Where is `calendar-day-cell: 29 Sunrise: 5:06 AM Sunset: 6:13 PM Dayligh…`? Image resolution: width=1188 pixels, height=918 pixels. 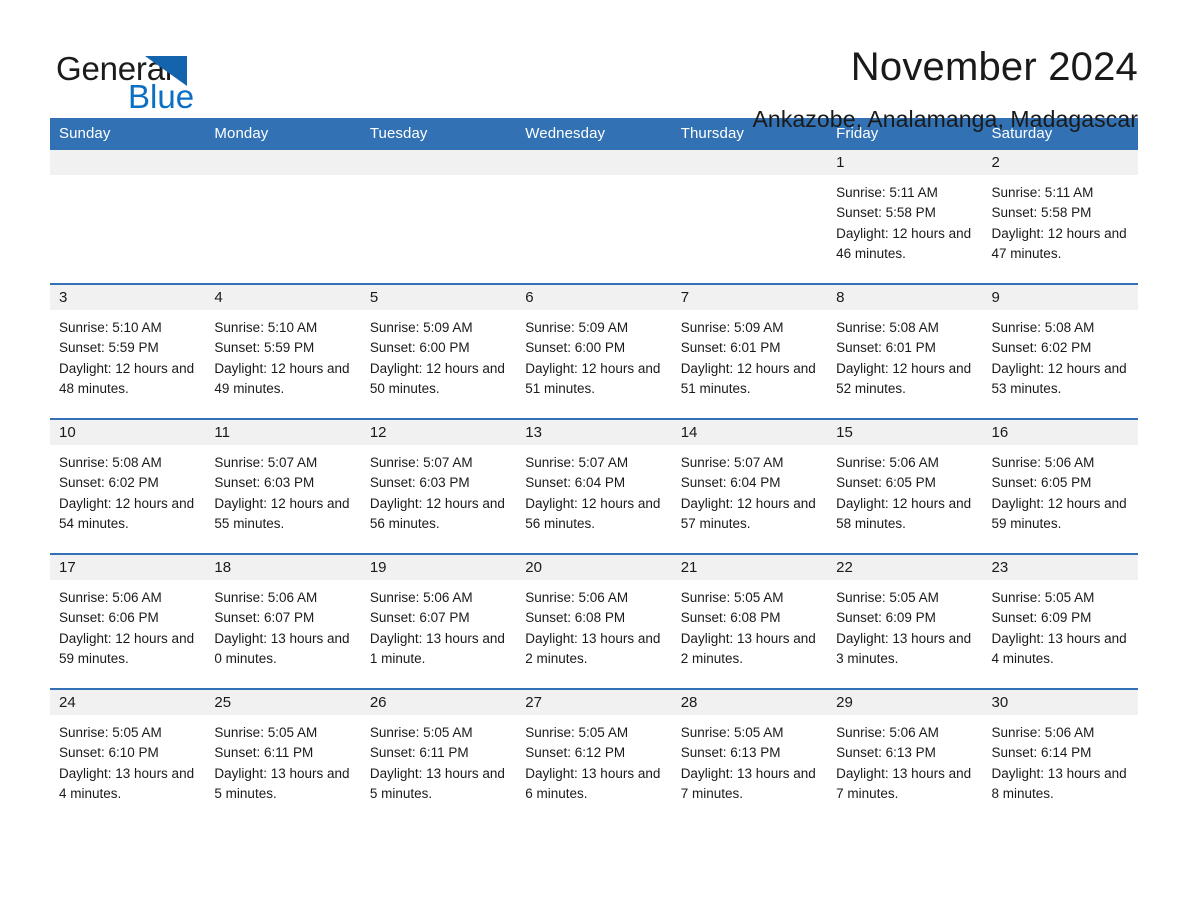 calendar-day-cell: 29 Sunrise: 5:06 AM Sunset: 6:13 PM Dayligh… is located at coordinates (905, 756).